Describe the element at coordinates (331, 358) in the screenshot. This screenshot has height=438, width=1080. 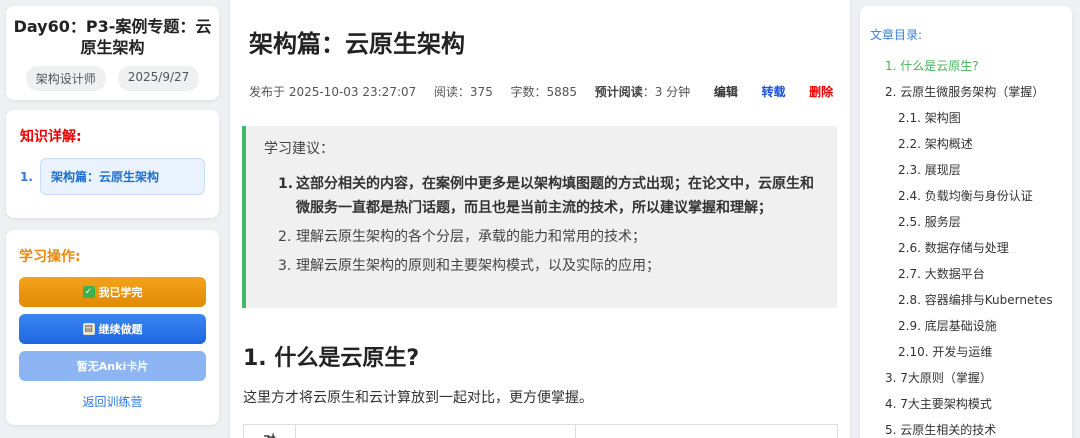
I see `section-heading: 1. 什么是云原生?` at that location.